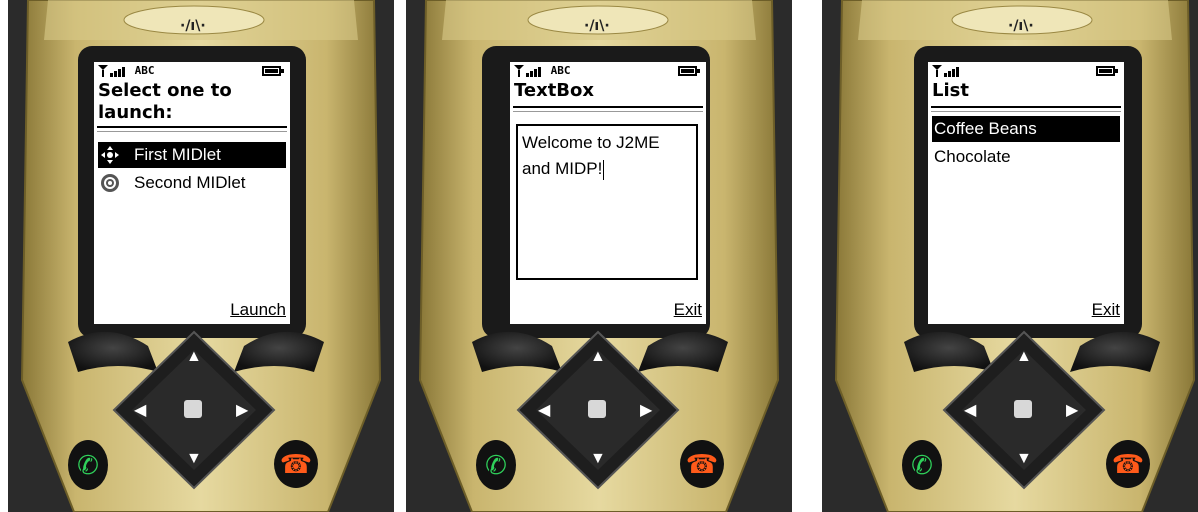  Describe the element at coordinates (591, 155) in the screenshot. I see `text-box-value: Welcome to J2ME and MIDP!` at that location.